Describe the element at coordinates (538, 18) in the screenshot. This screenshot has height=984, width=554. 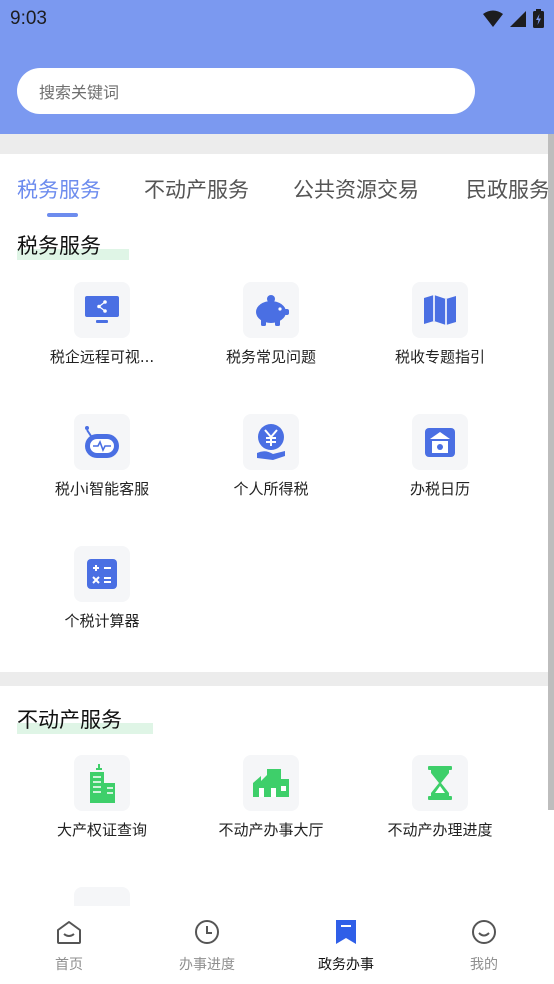
I see `battery-icon` at that location.